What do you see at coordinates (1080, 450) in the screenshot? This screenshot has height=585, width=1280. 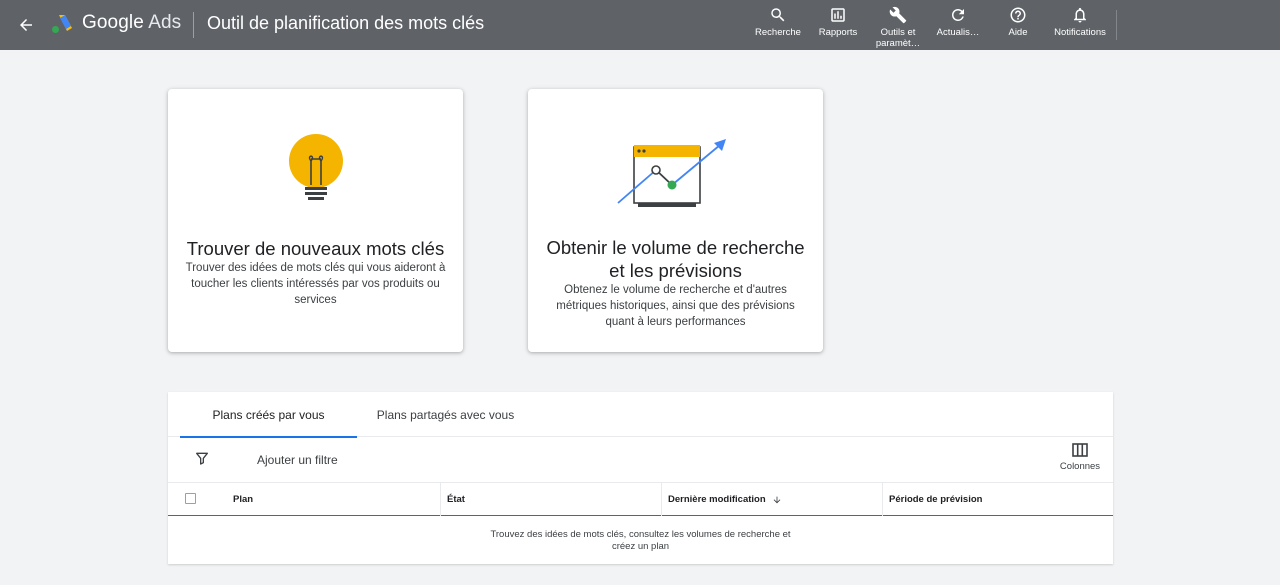 I see `columns-icon` at bounding box center [1080, 450].